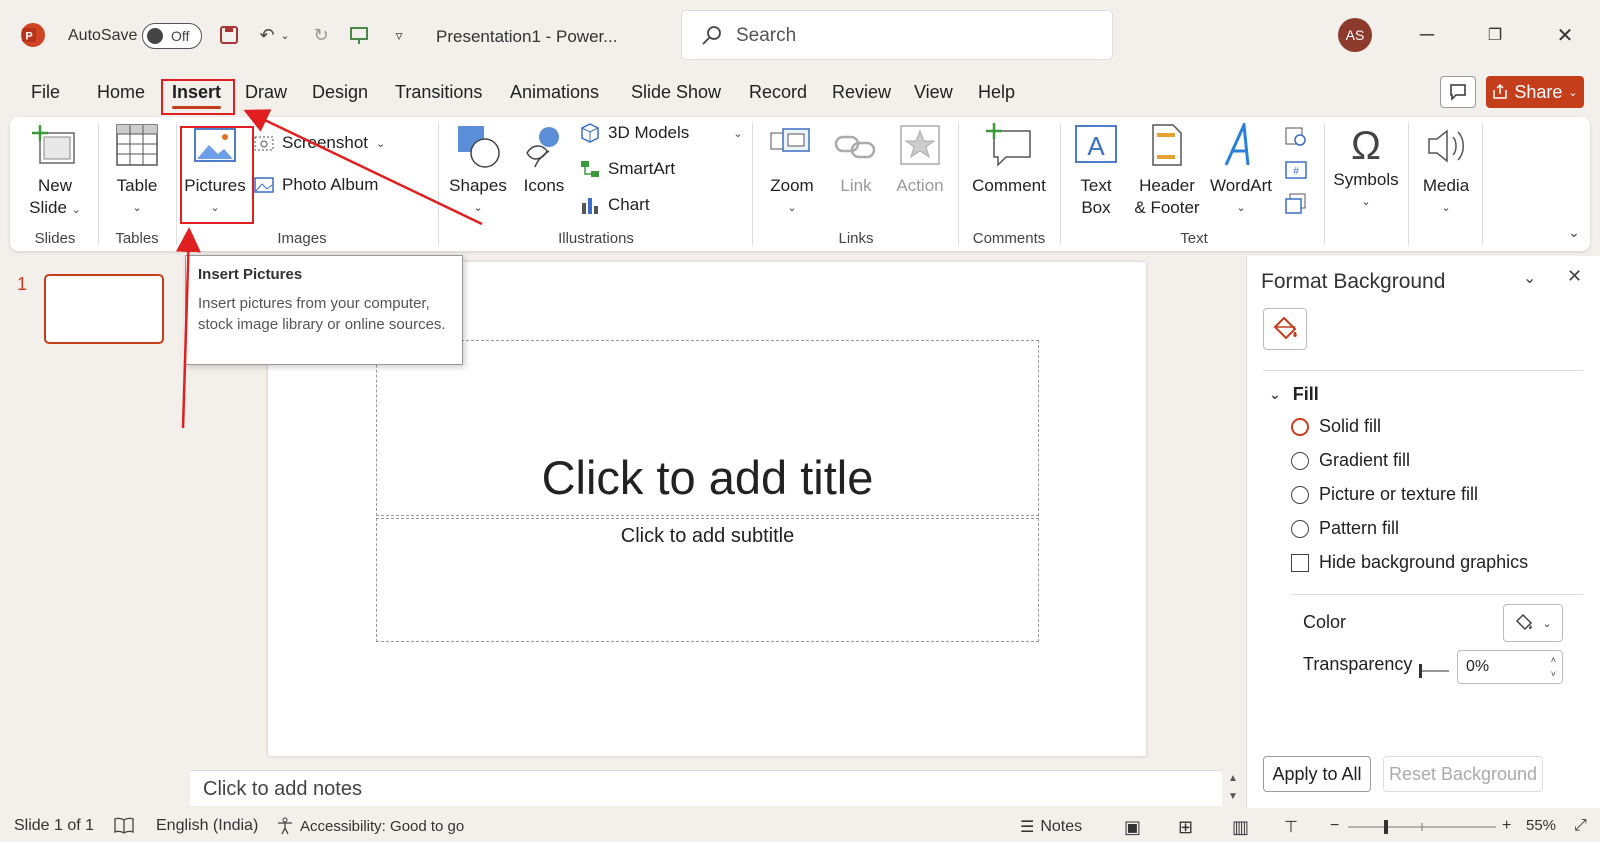 The image size is (1600, 842). I want to click on search-placeholder: Search, so click(766, 35).